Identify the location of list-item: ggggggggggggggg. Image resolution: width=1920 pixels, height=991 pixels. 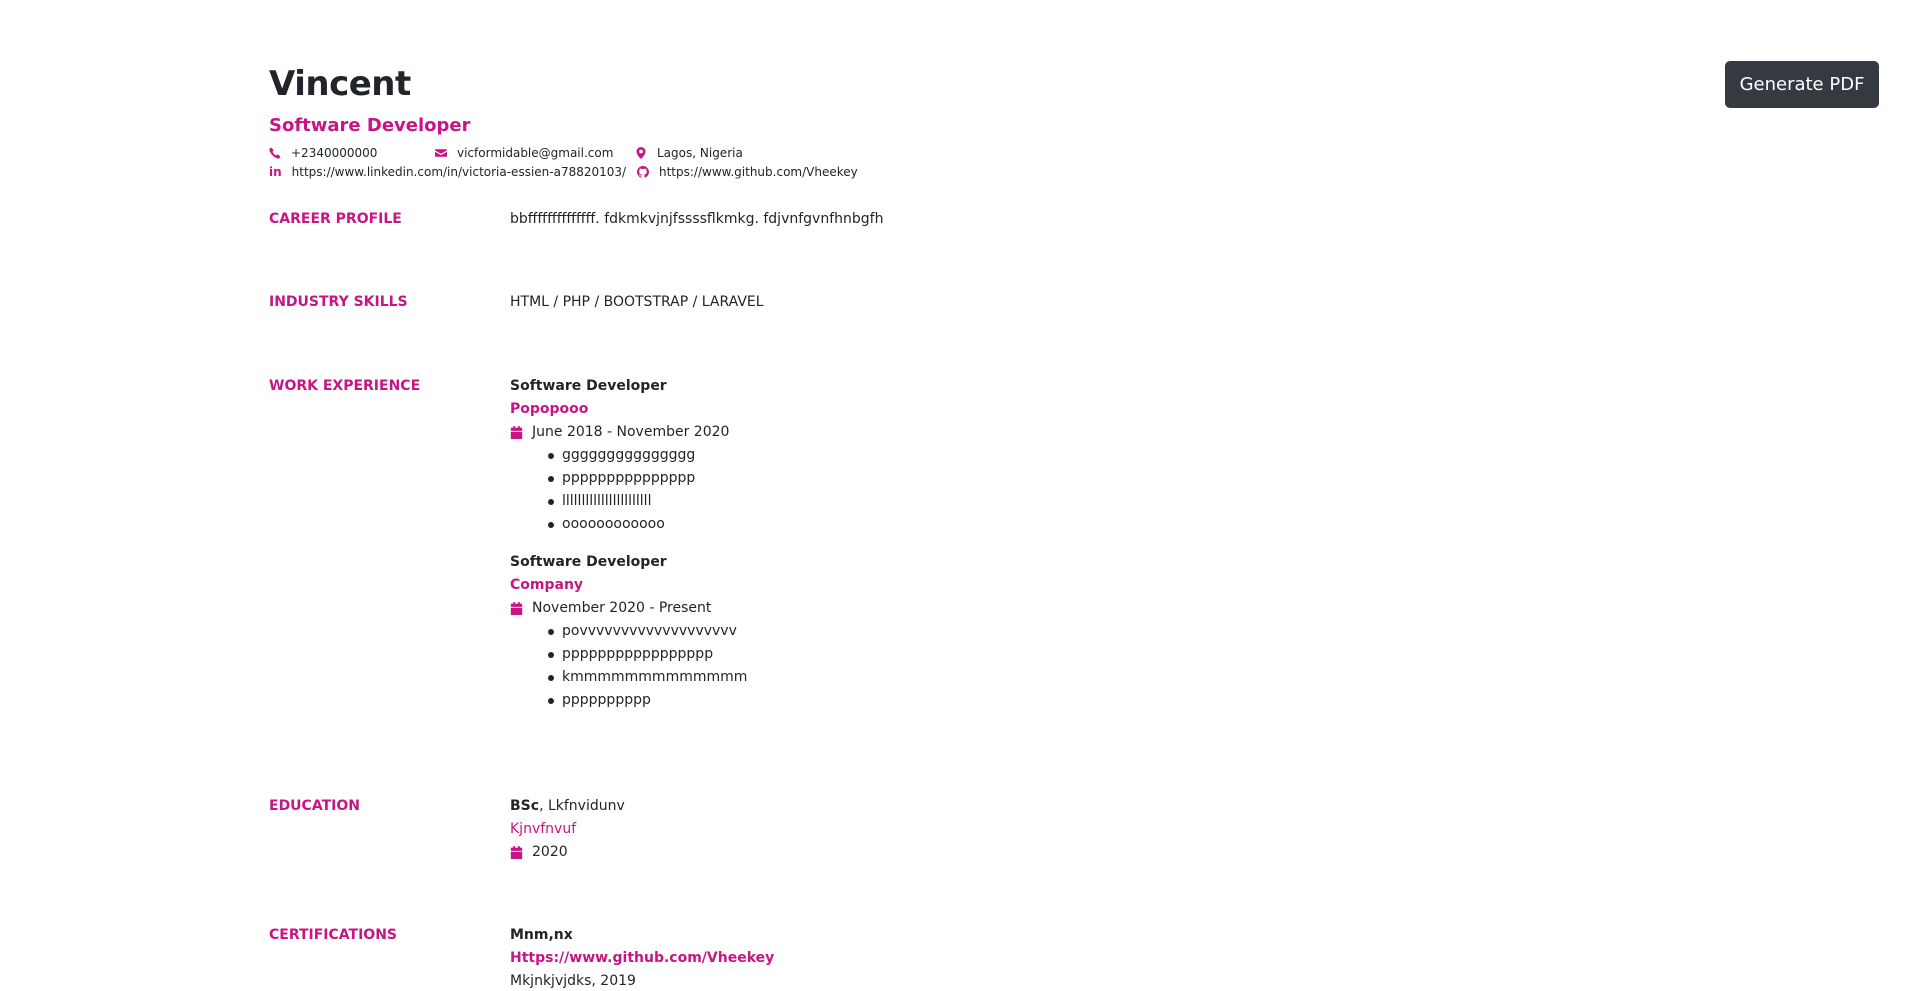
(979, 455).